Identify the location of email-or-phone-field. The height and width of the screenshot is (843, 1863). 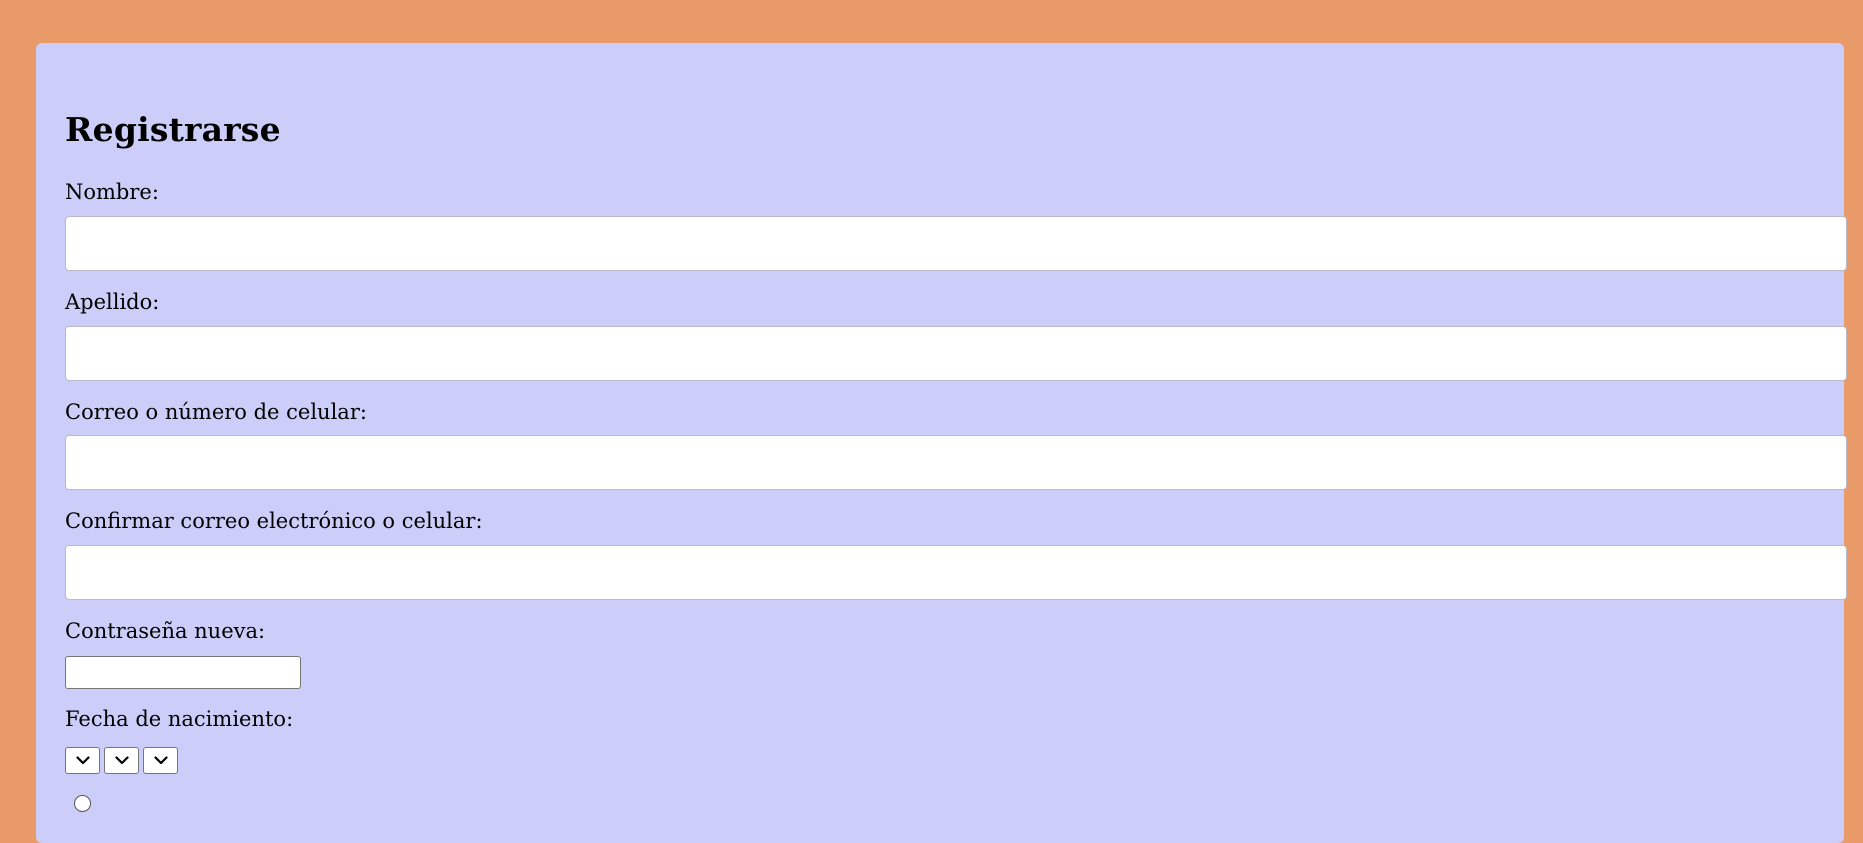
(956, 462).